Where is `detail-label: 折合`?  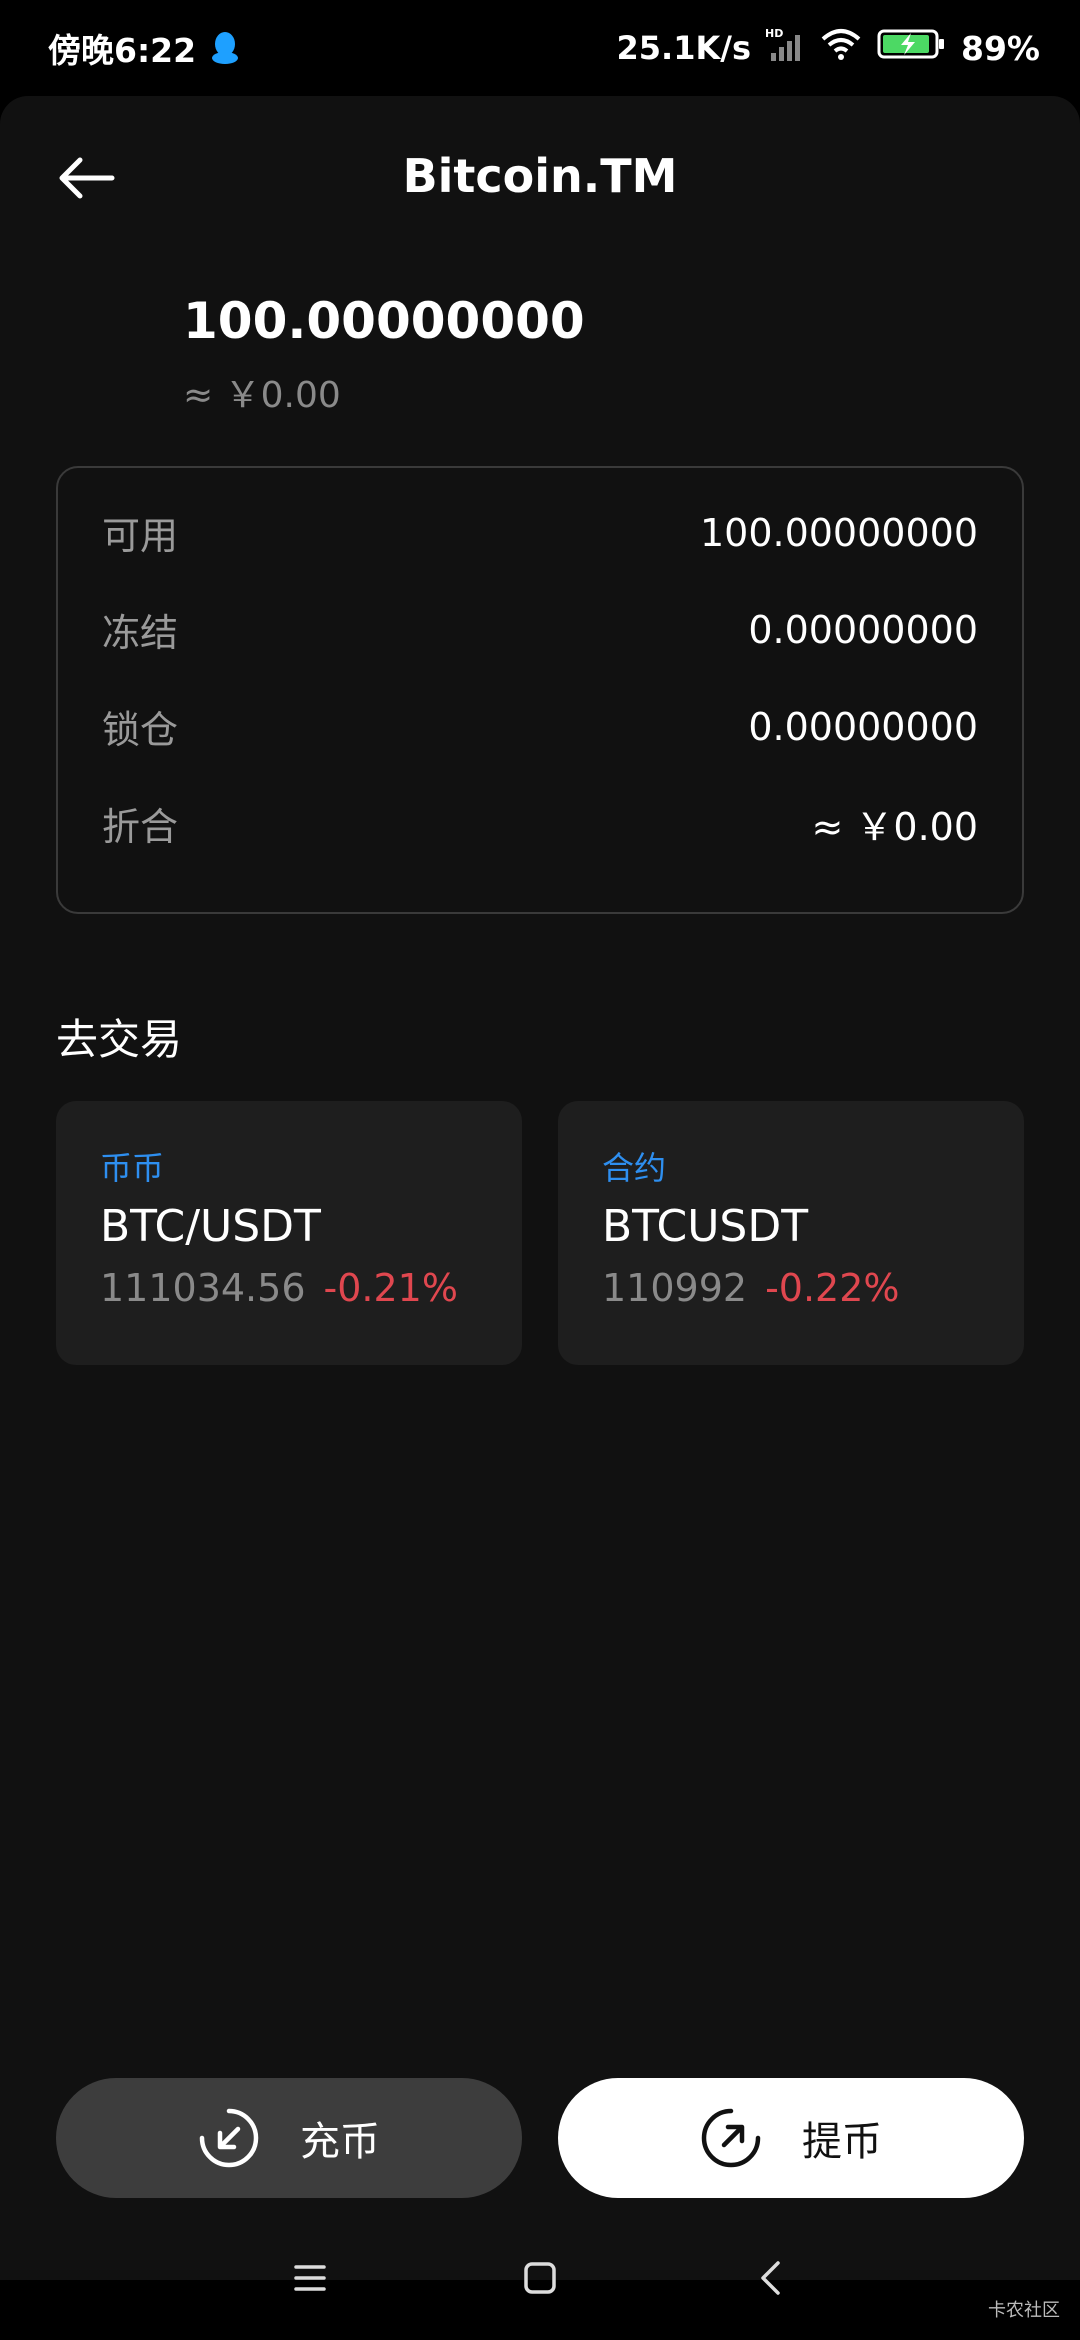 detail-label: 折合 is located at coordinates (140, 827).